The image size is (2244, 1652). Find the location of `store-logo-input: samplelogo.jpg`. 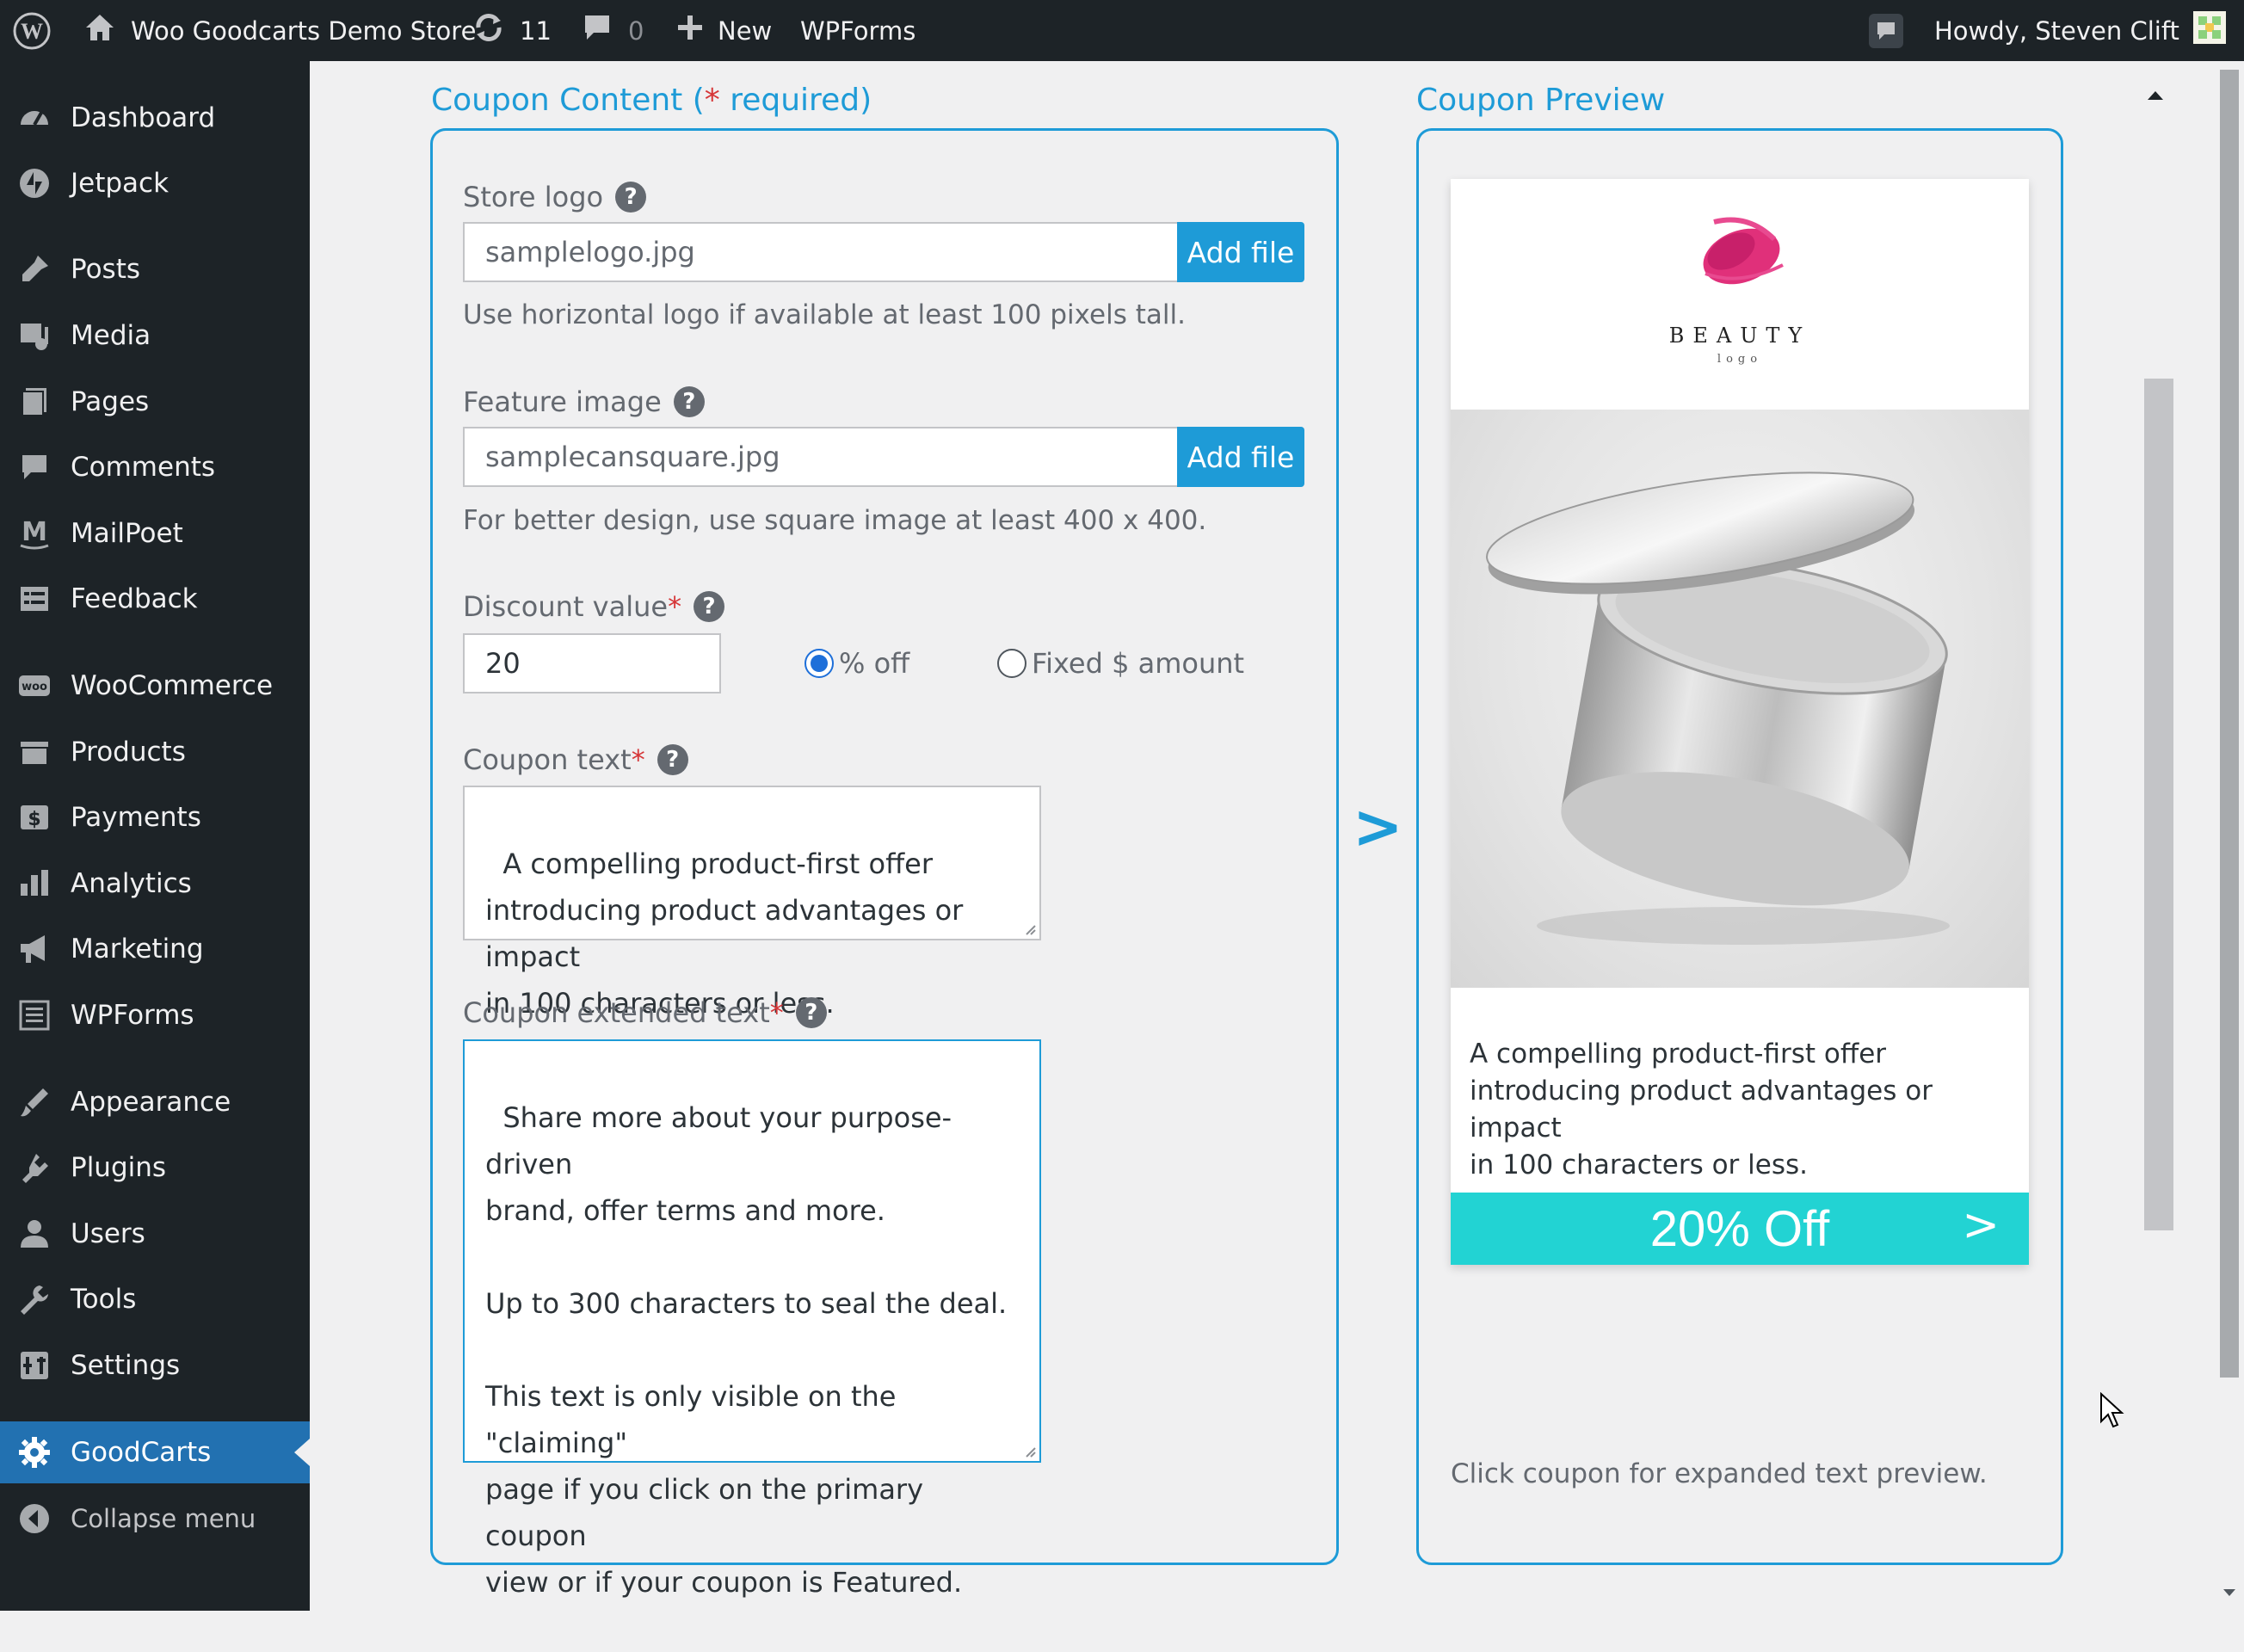

store-logo-input: samplelogo.jpg is located at coordinates (821, 252).